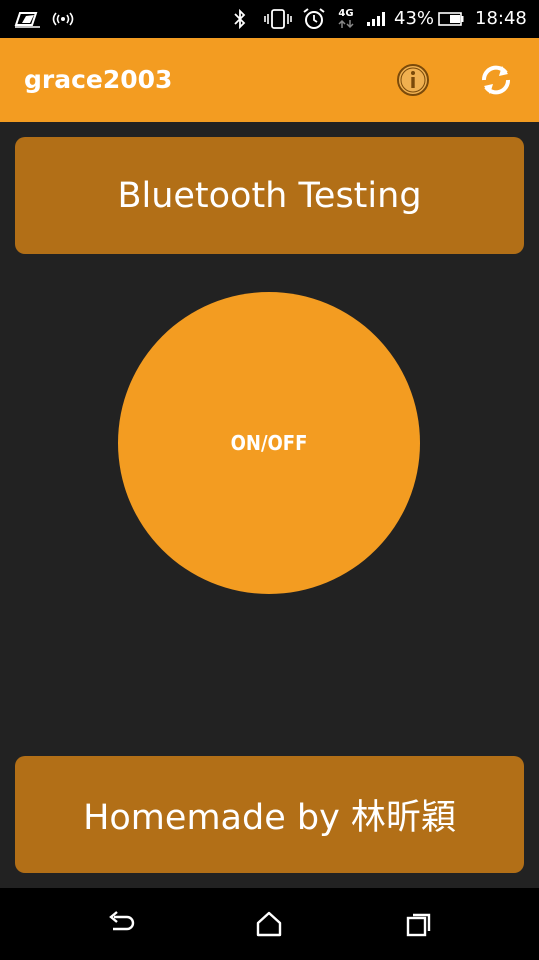 Image resolution: width=539 pixels, height=960 pixels. What do you see at coordinates (240, 19) in the screenshot?
I see `bluetooth-icon` at bounding box center [240, 19].